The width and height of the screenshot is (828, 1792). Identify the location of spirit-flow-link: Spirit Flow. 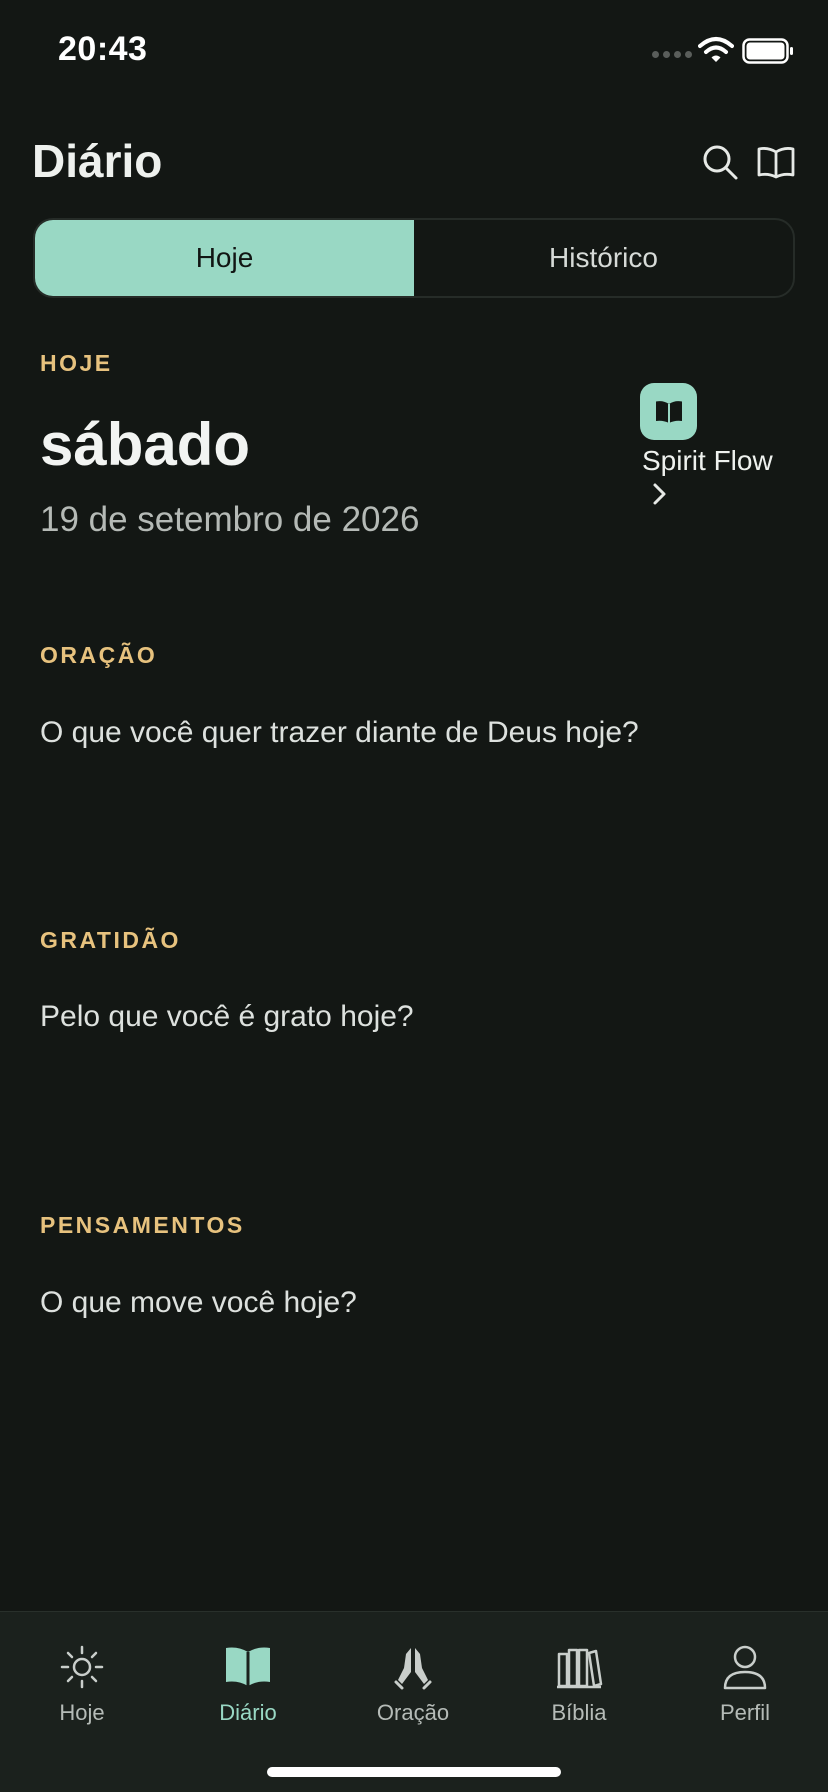
(725, 448).